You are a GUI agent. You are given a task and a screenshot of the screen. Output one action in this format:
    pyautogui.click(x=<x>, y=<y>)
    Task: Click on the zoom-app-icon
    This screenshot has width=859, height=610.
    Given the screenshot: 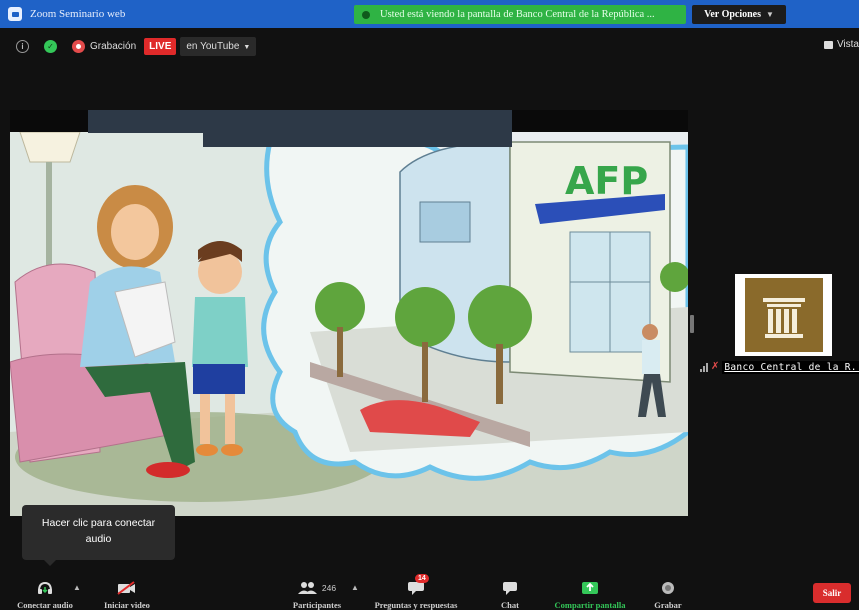 What is the action you would take?
    pyautogui.click(x=15, y=14)
    